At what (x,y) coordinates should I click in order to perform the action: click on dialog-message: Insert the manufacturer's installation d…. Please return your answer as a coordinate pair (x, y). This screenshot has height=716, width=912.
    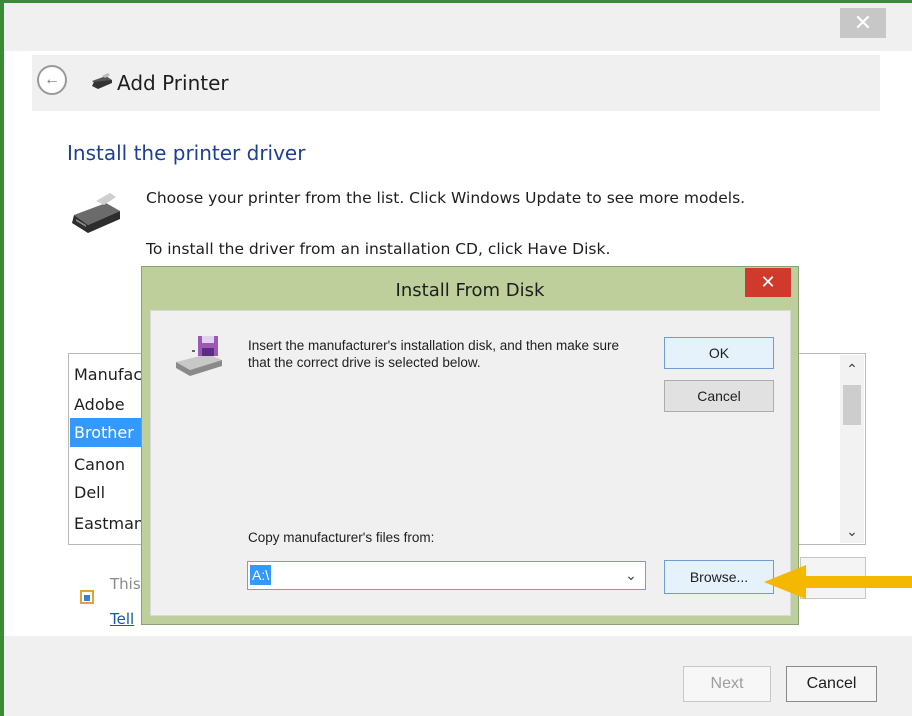
    Looking at the image, I should click on (434, 354).